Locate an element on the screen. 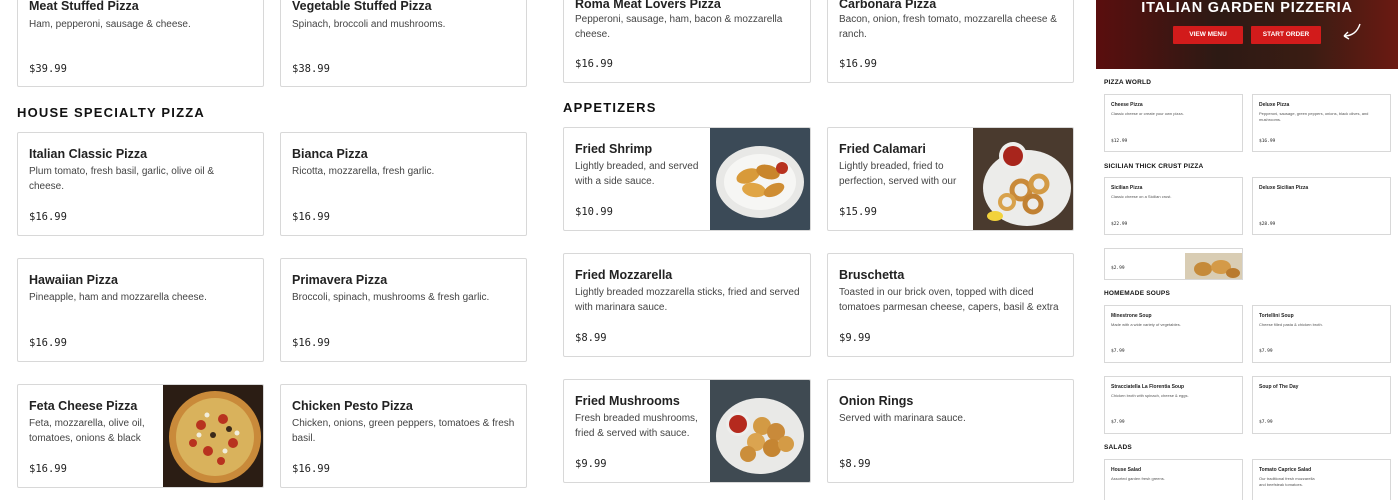  preview-item-description: Cheese filled pasta & chicken broth. is located at coordinates (1291, 324).